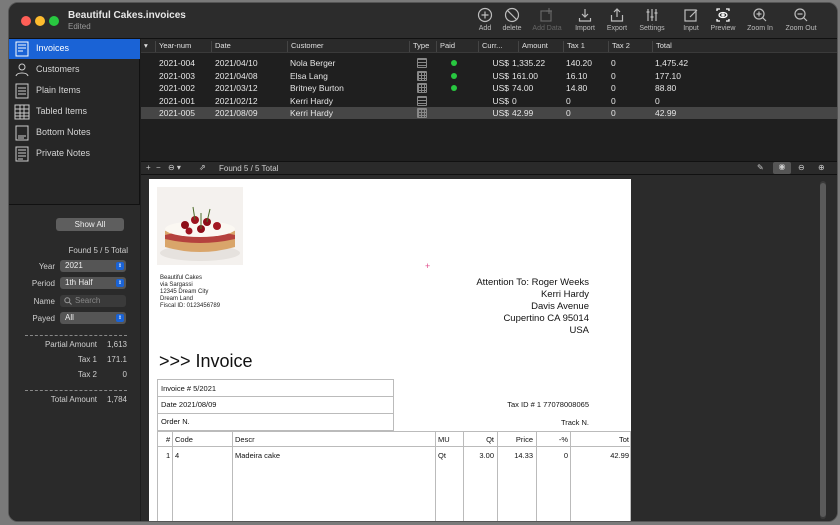 This screenshot has height=525, width=840. I want to click on table-cell-yearnum: 2021-004, so click(177, 63).